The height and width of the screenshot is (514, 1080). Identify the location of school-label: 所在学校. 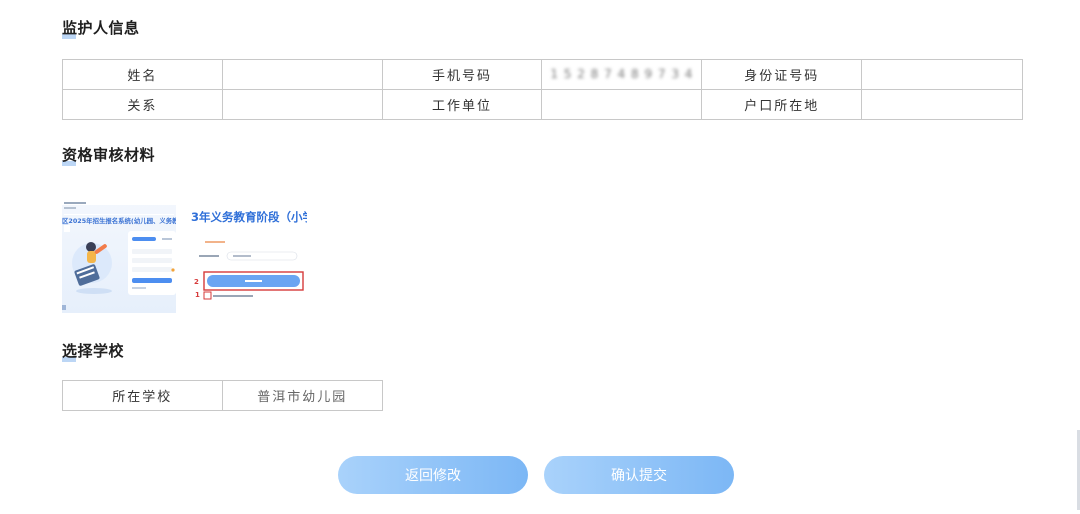
(142, 395).